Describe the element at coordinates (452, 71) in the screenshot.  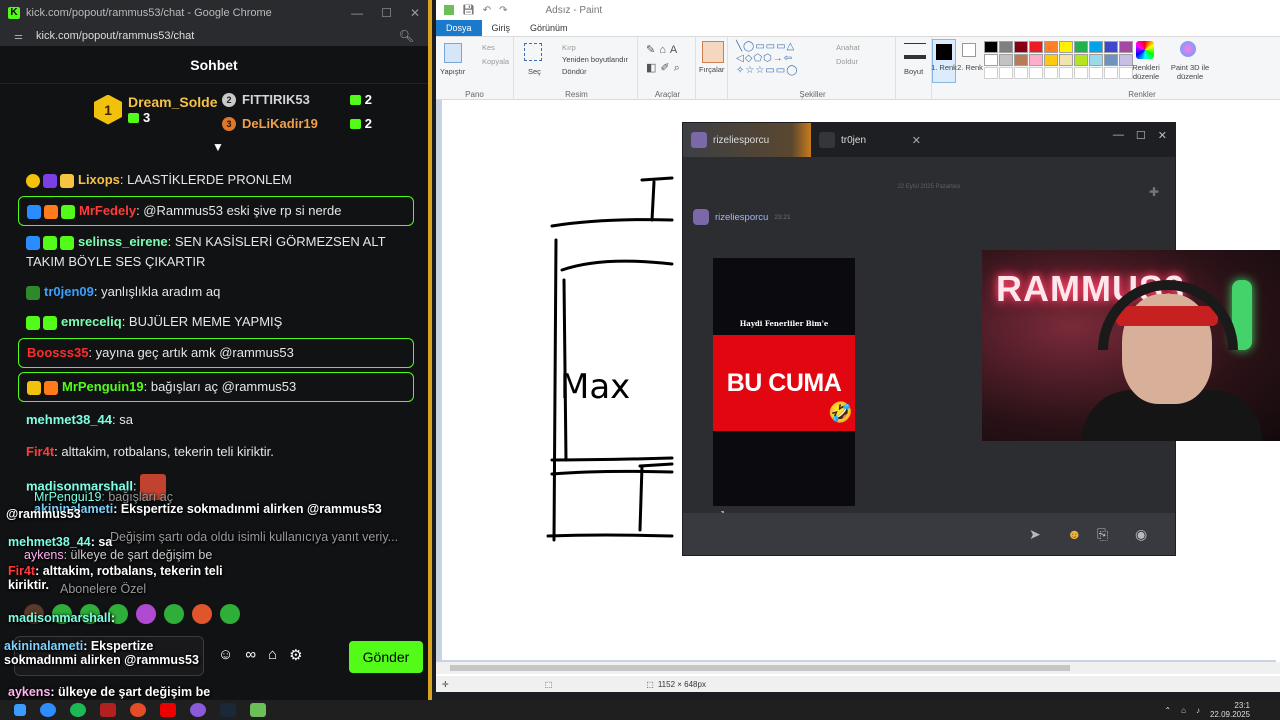
I see `paste-button: Yapıştır` at that location.